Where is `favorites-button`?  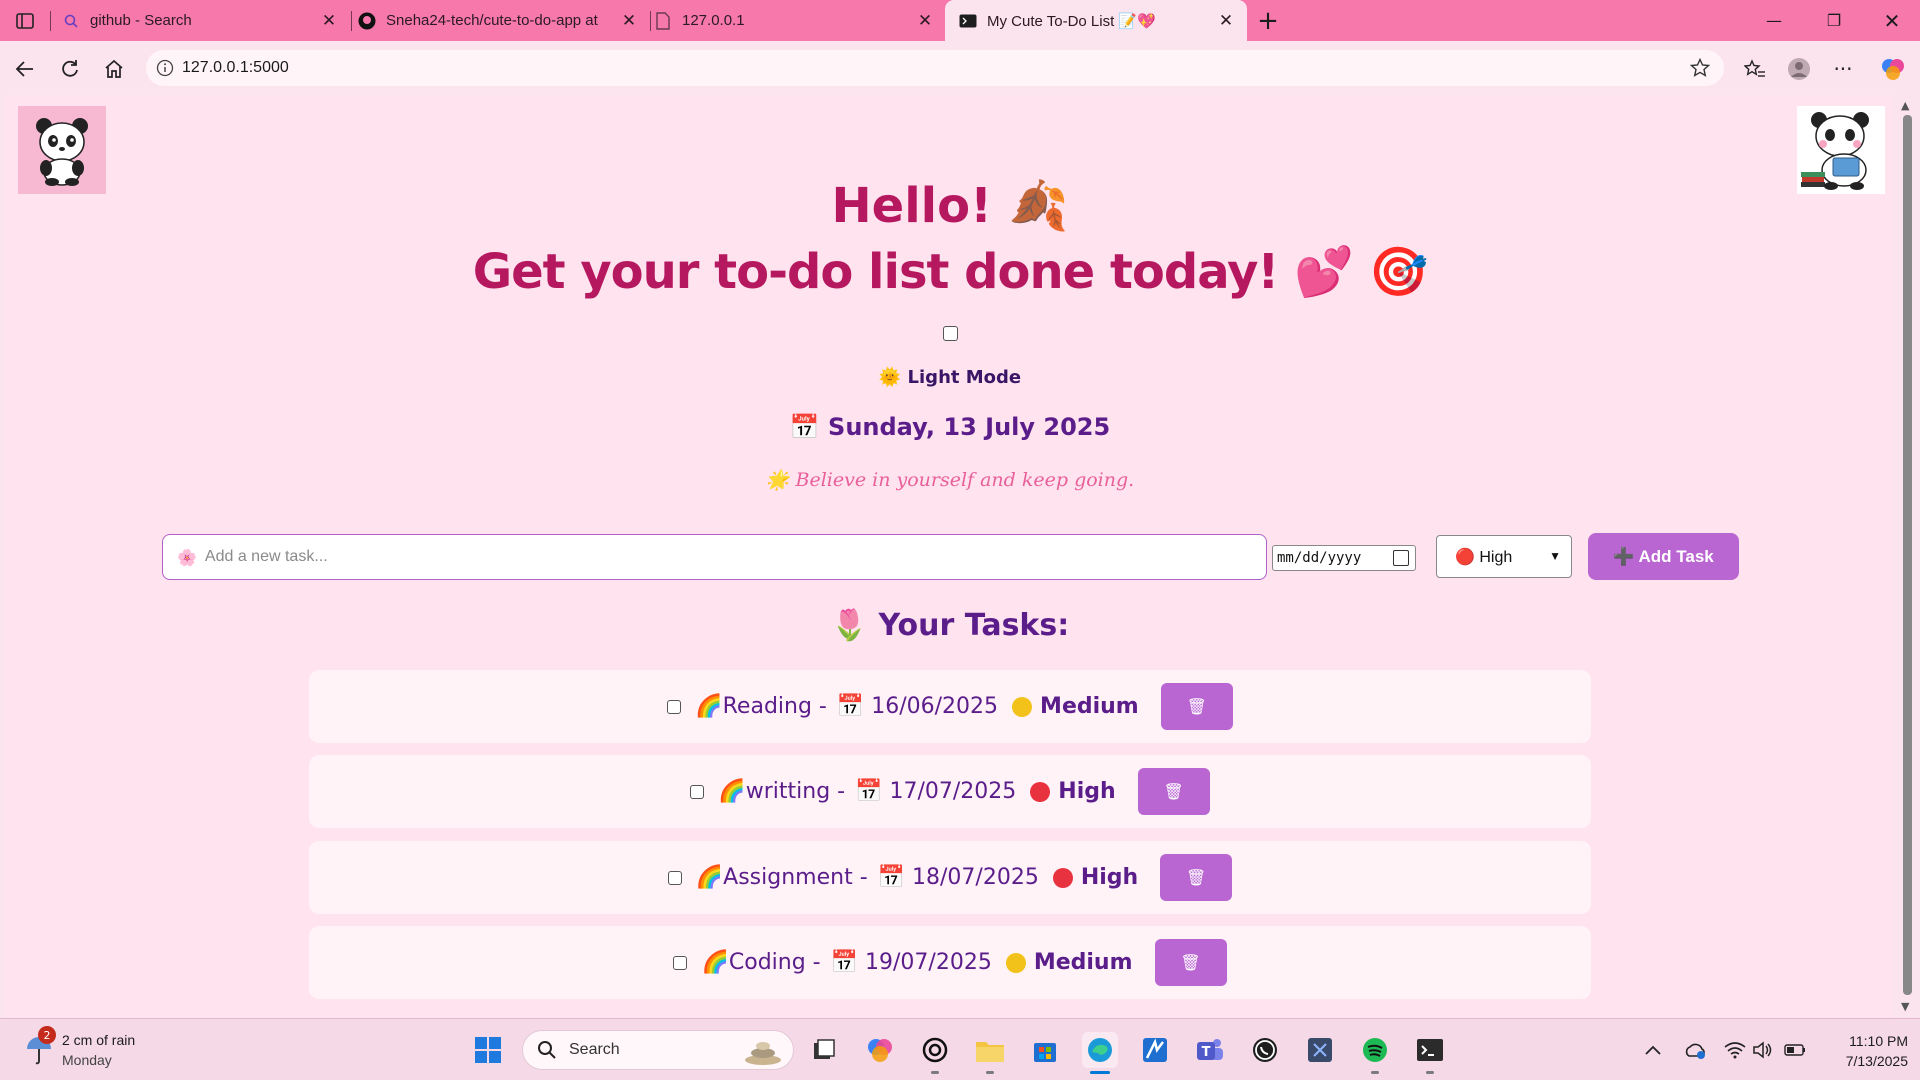 favorites-button is located at coordinates (1755, 69).